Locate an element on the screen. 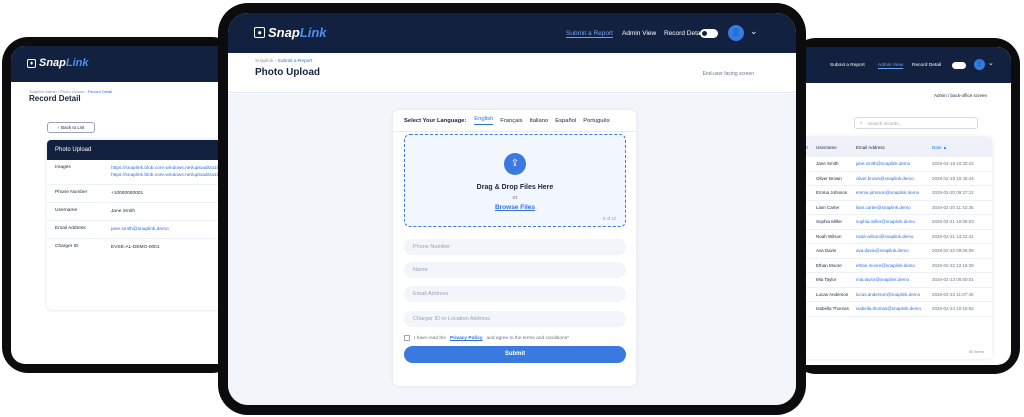 This screenshot has width=1024, height=417. table-cell: Lucas Anderson is located at coordinates (832, 294).